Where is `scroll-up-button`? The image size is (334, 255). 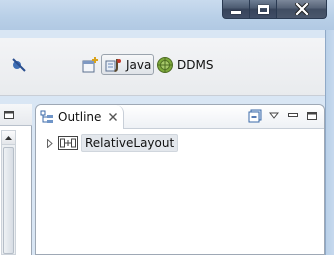 scroll-up-button is located at coordinates (8, 138).